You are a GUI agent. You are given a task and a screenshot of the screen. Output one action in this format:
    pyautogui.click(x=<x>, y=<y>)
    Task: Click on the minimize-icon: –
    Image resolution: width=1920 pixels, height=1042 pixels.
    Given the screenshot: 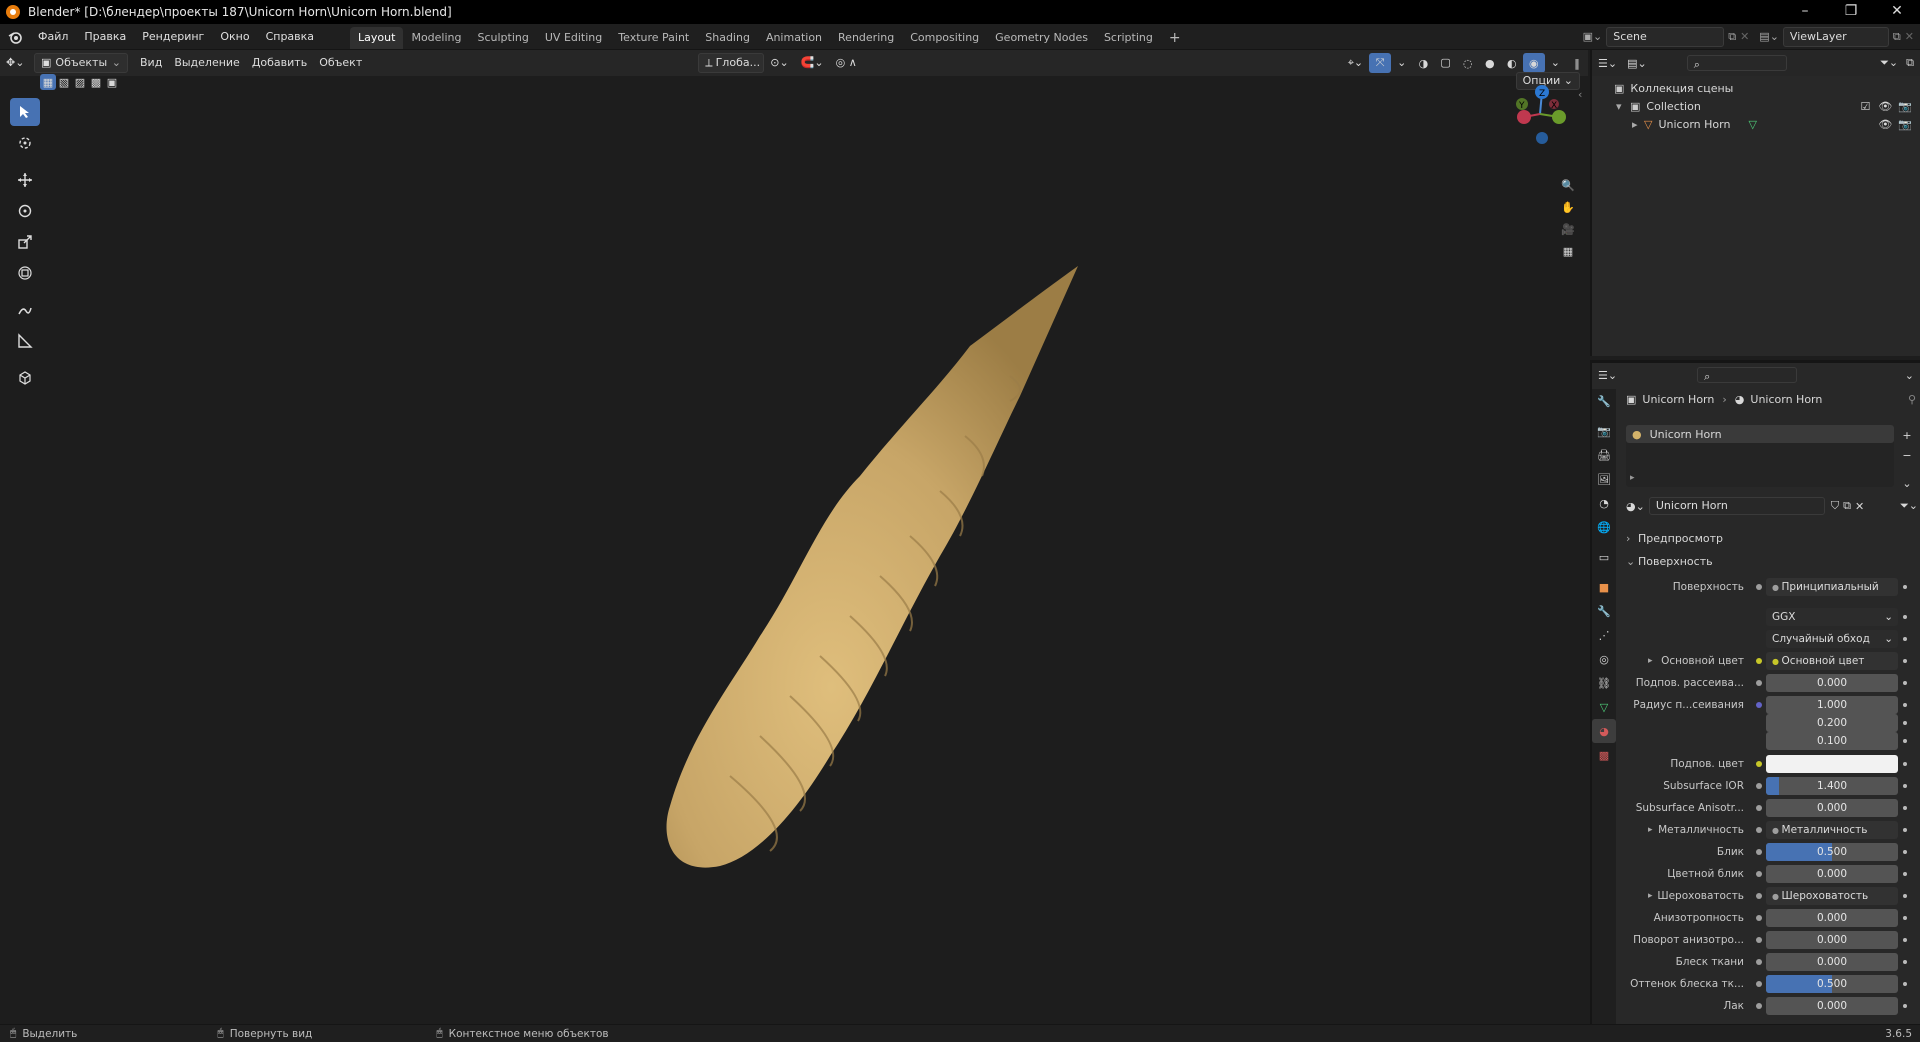 What is the action you would take?
    pyautogui.click(x=1805, y=12)
    